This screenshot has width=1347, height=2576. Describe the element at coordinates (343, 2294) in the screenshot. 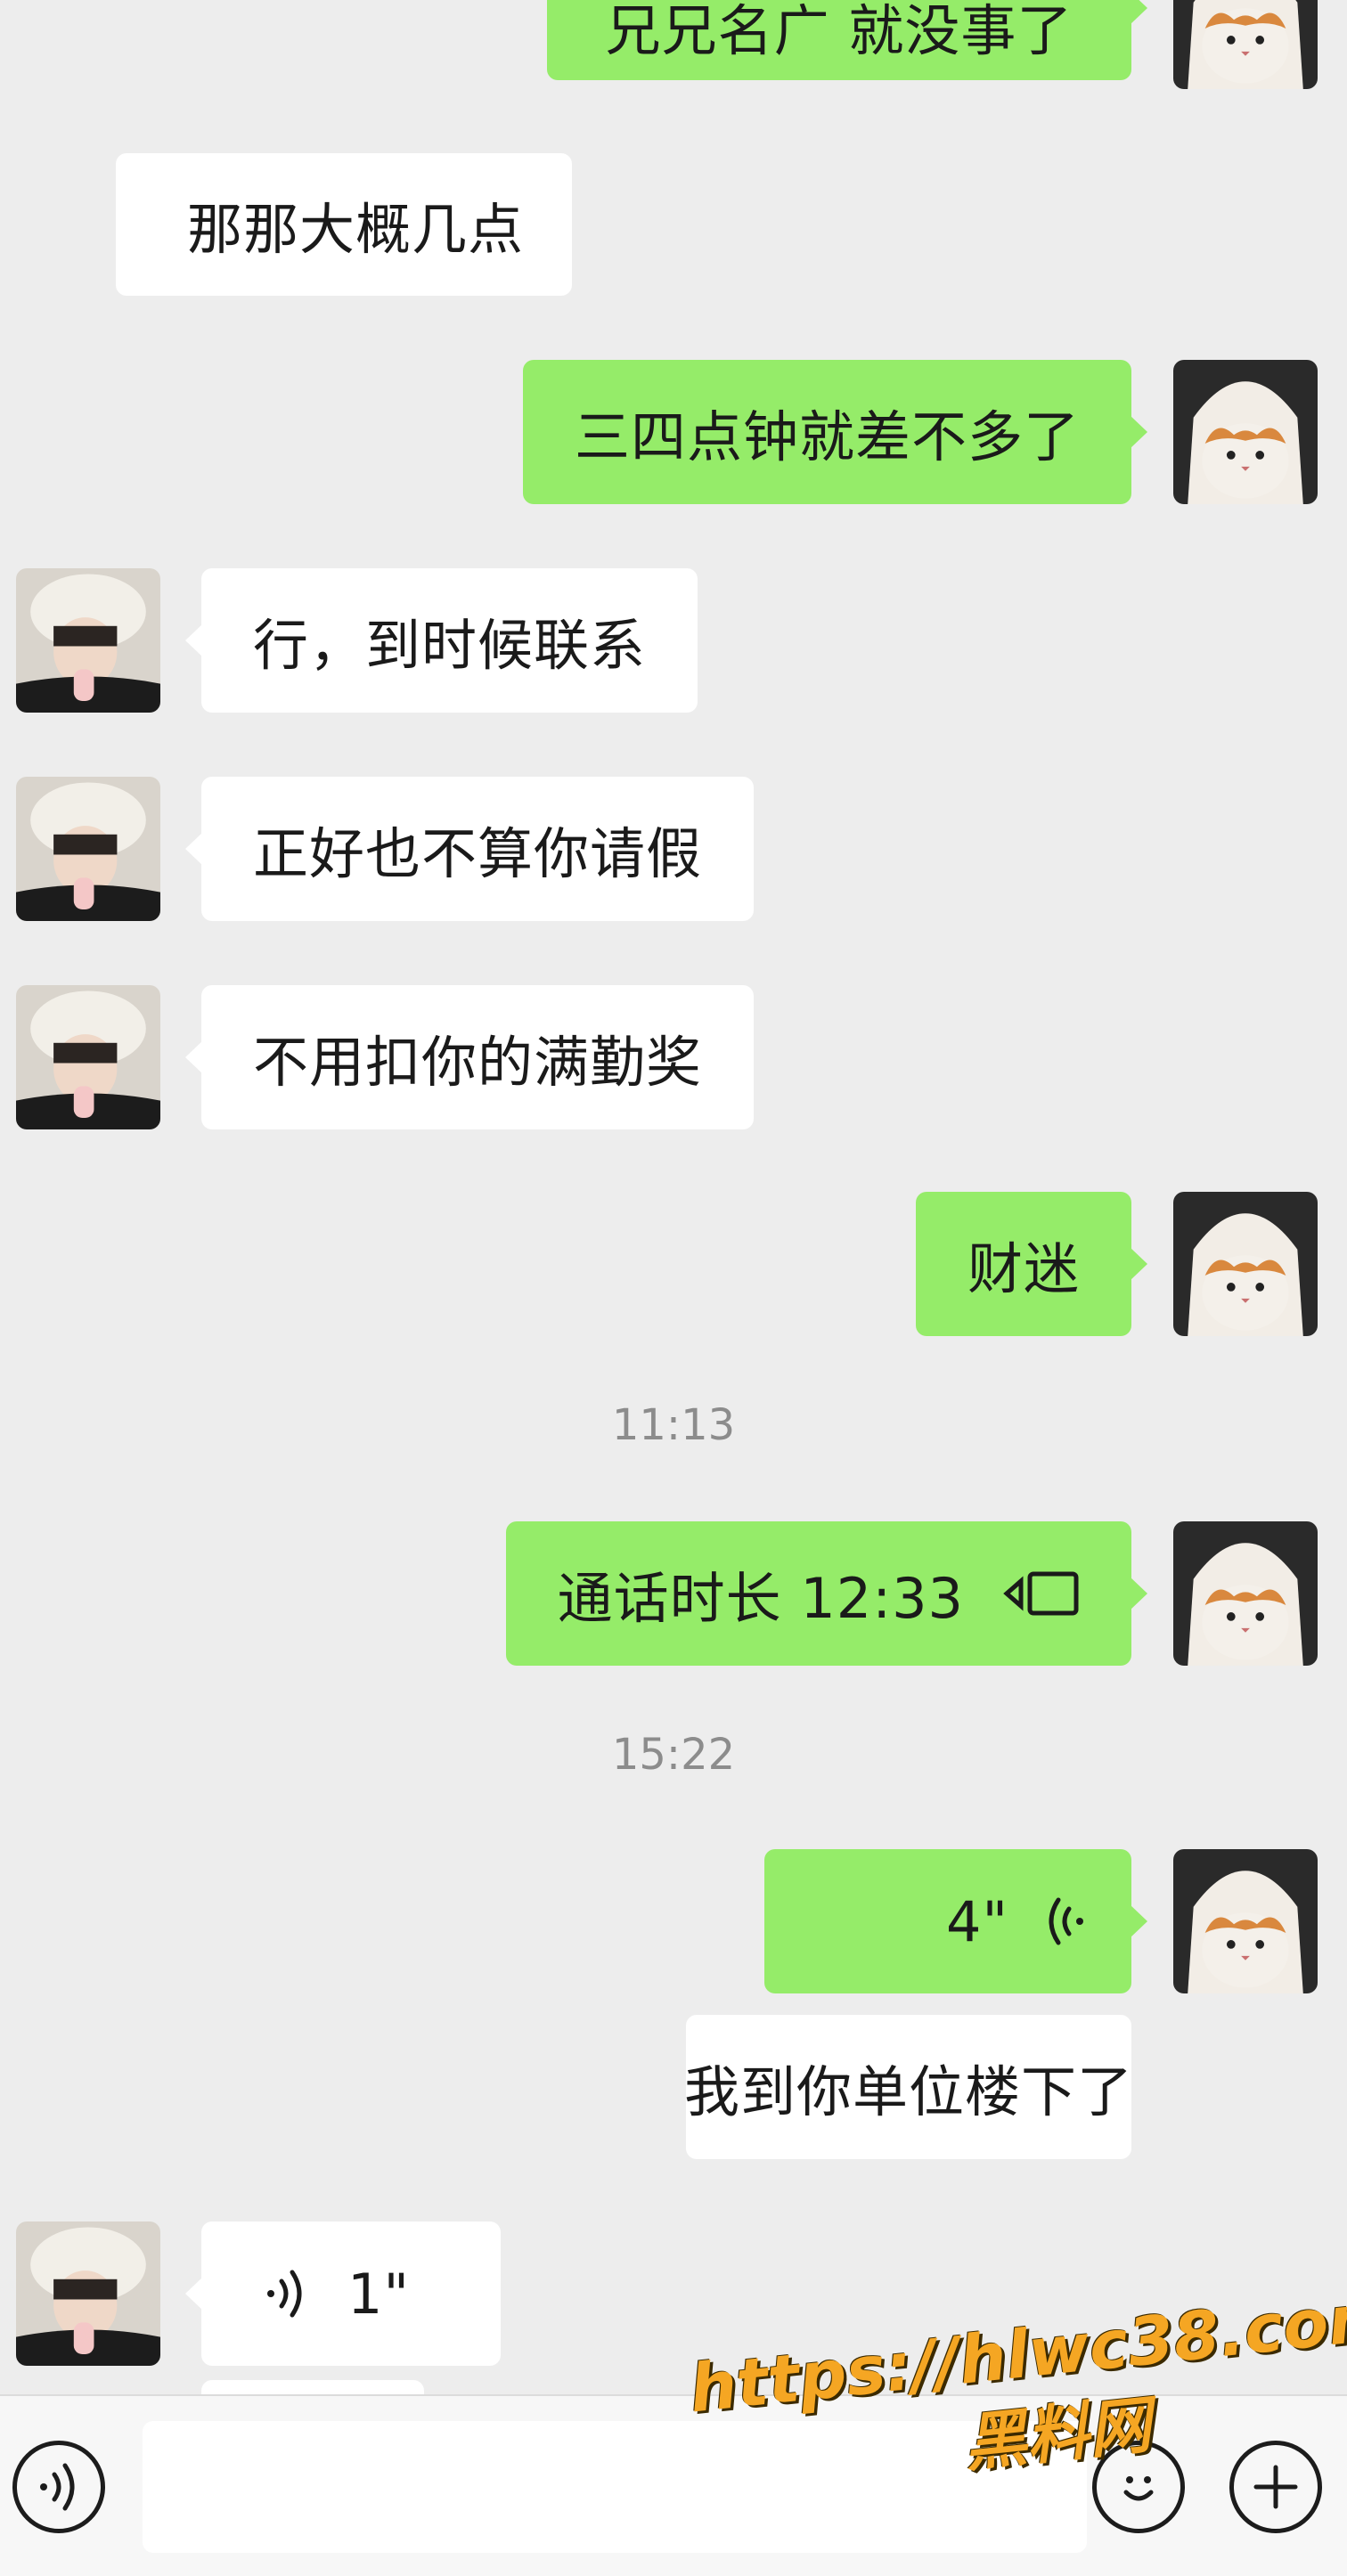

I see `voice-message-bubble: 1"` at that location.